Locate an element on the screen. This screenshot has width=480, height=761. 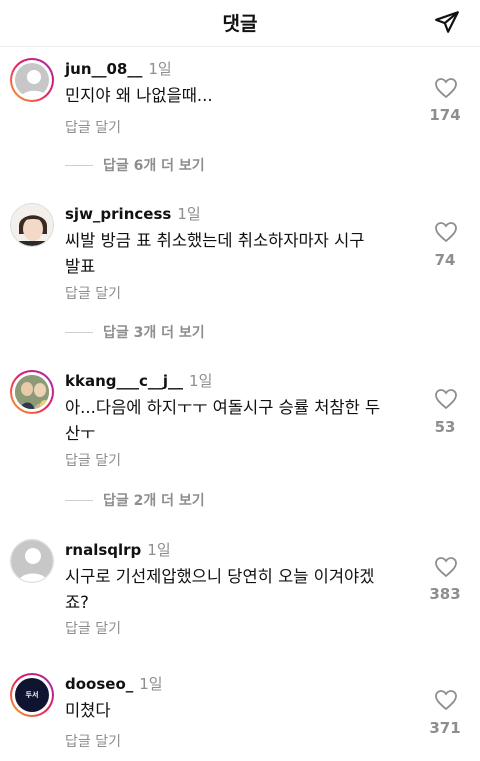
avatar-logo-text: 두서 is located at coordinates (32, 695).